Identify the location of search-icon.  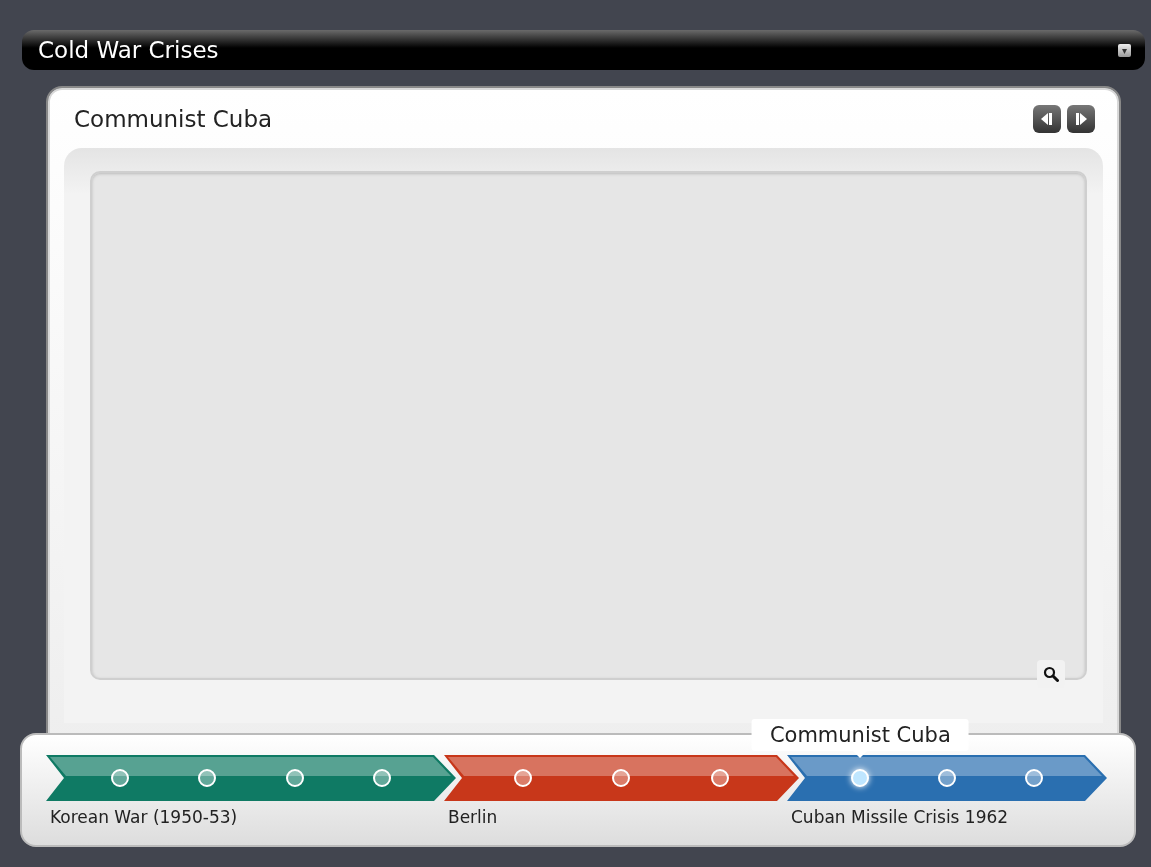
(1051, 674).